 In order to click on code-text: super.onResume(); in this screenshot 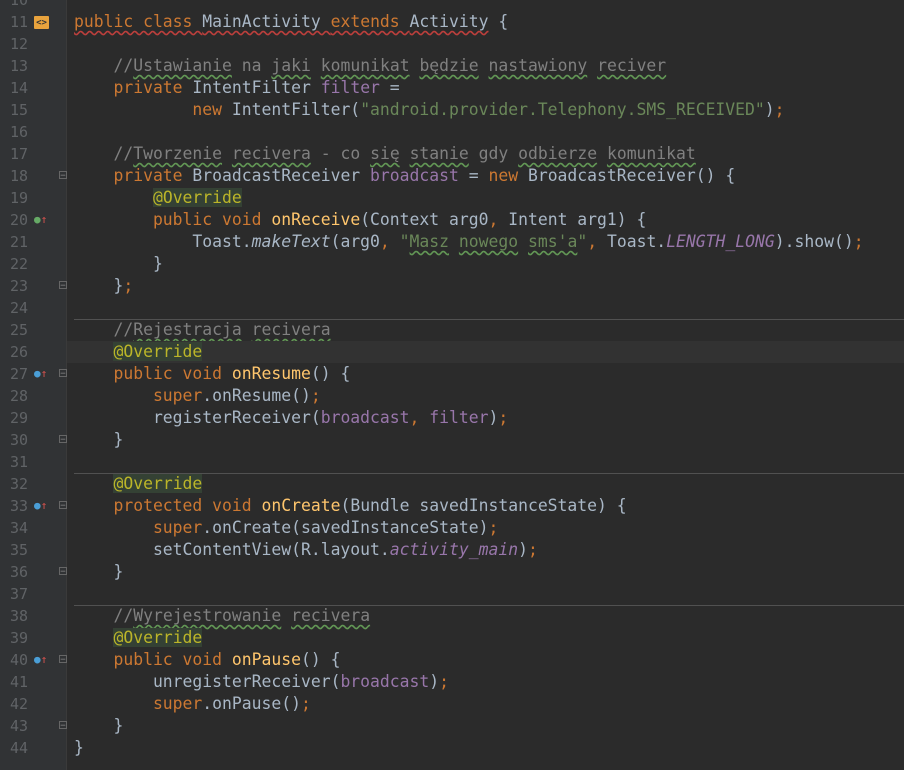, I will do `click(485, 396)`.